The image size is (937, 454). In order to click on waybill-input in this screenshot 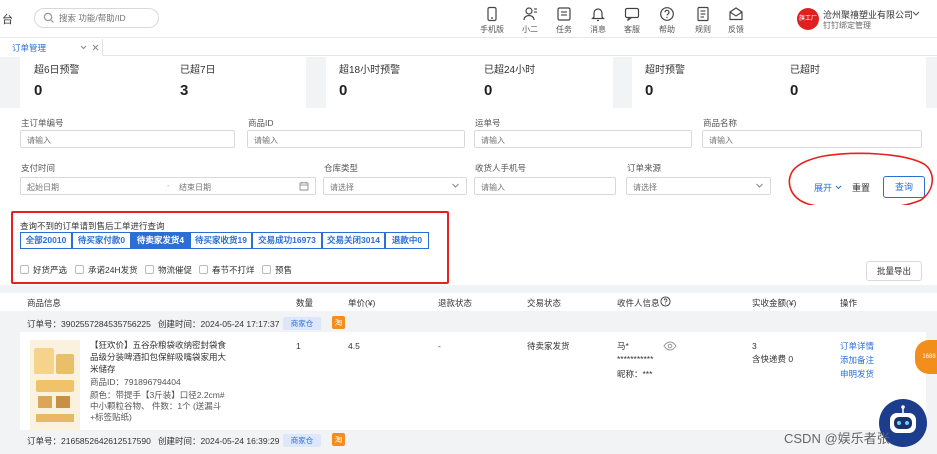, I will do `click(567, 140)`.